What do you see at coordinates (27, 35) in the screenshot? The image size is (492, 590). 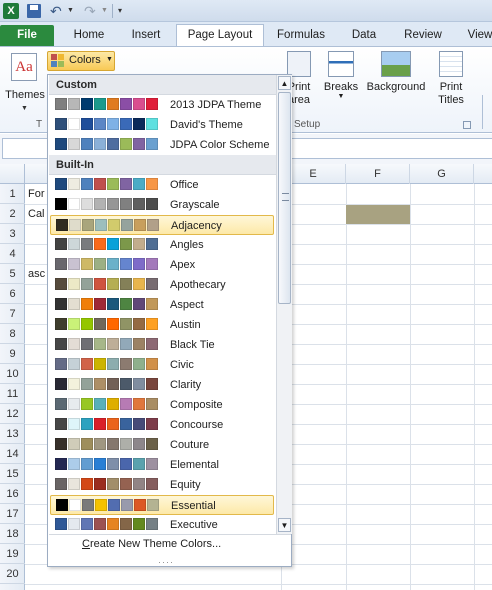 I see `tab-file: File` at bounding box center [27, 35].